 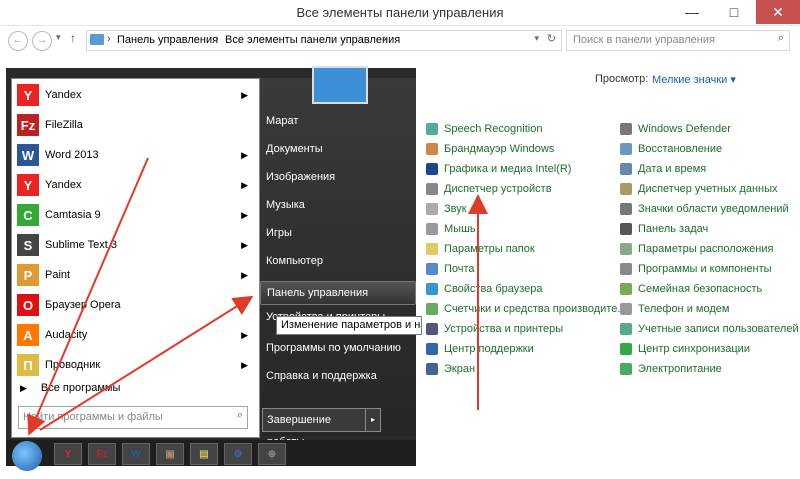 I want to click on start-app-item: O Браузер Opera, so click(x=134, y=305).